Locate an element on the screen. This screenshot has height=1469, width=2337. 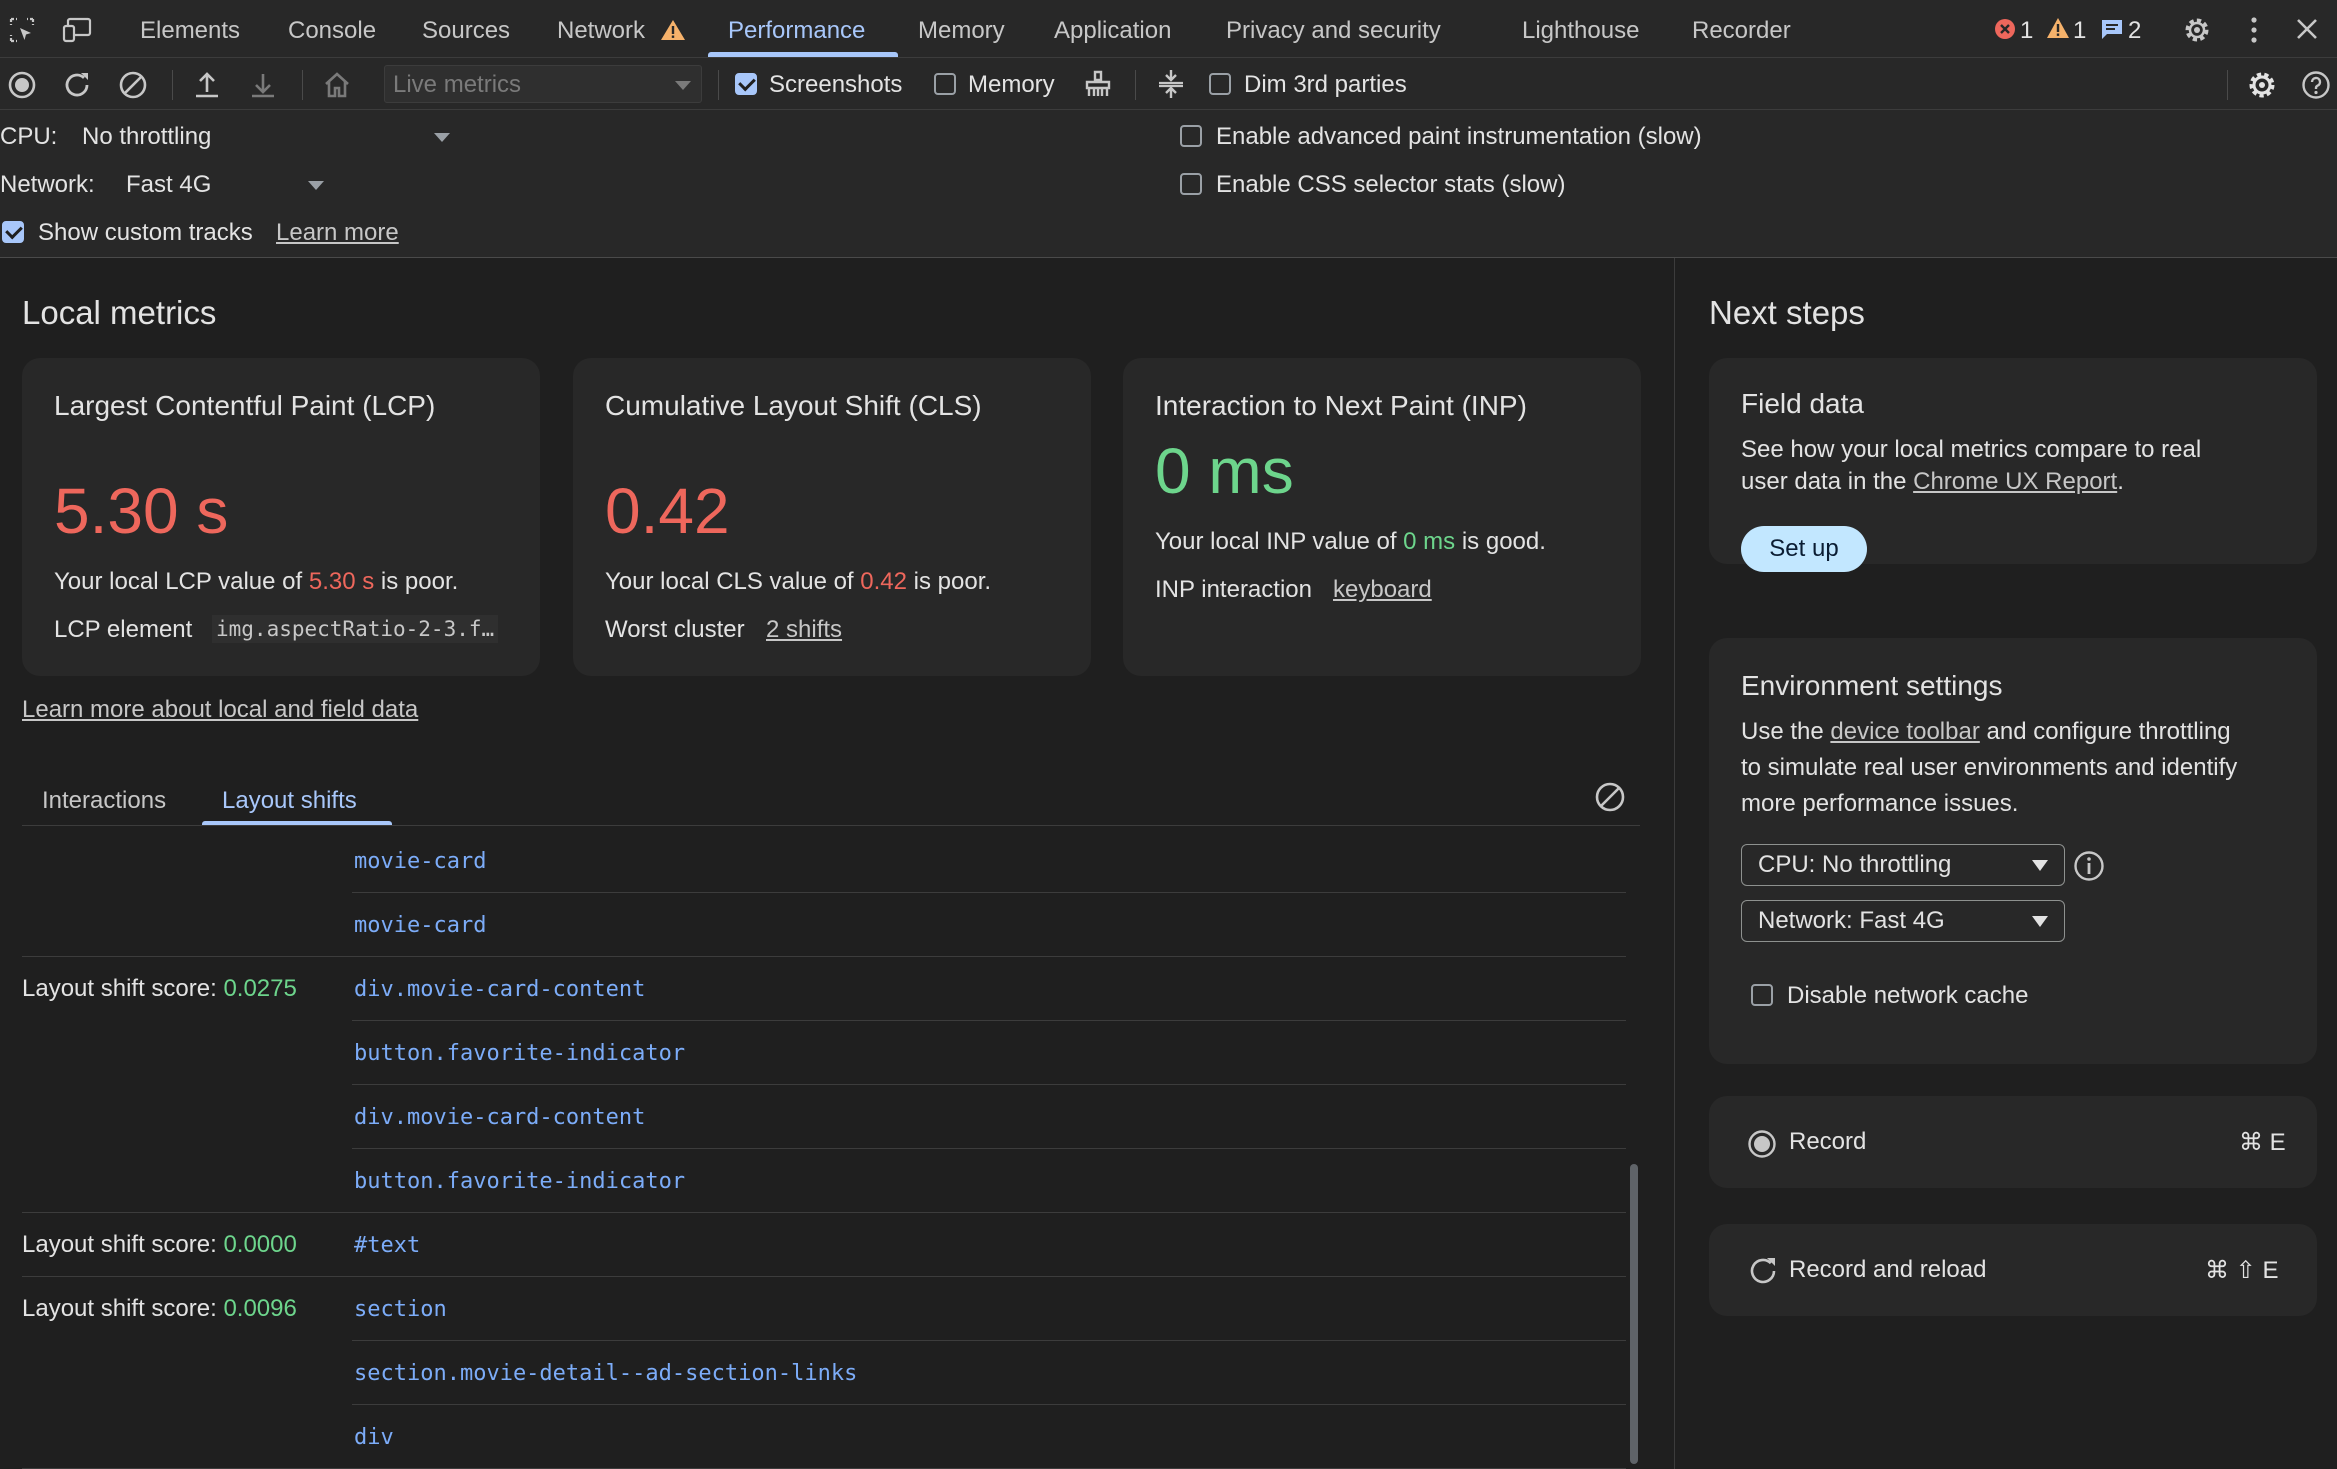
device-toolbar-icon is located at coordinates (78, 30).